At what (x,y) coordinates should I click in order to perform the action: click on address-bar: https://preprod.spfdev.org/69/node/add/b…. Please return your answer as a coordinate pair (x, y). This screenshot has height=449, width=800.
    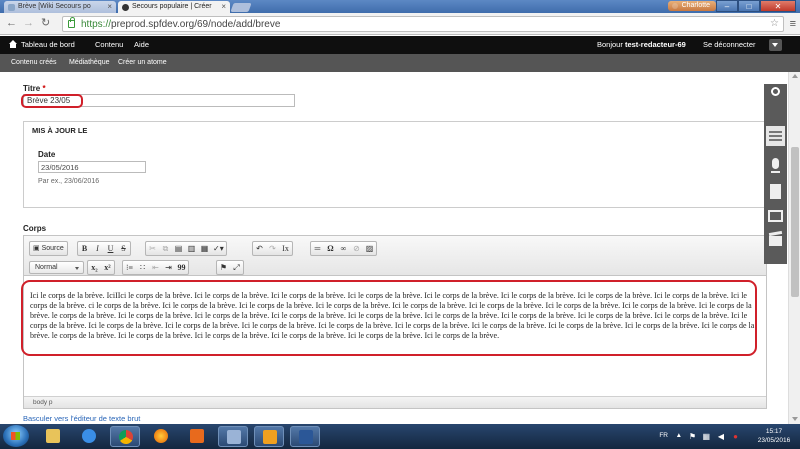
    Looking at the image, I should click on (423, 24).